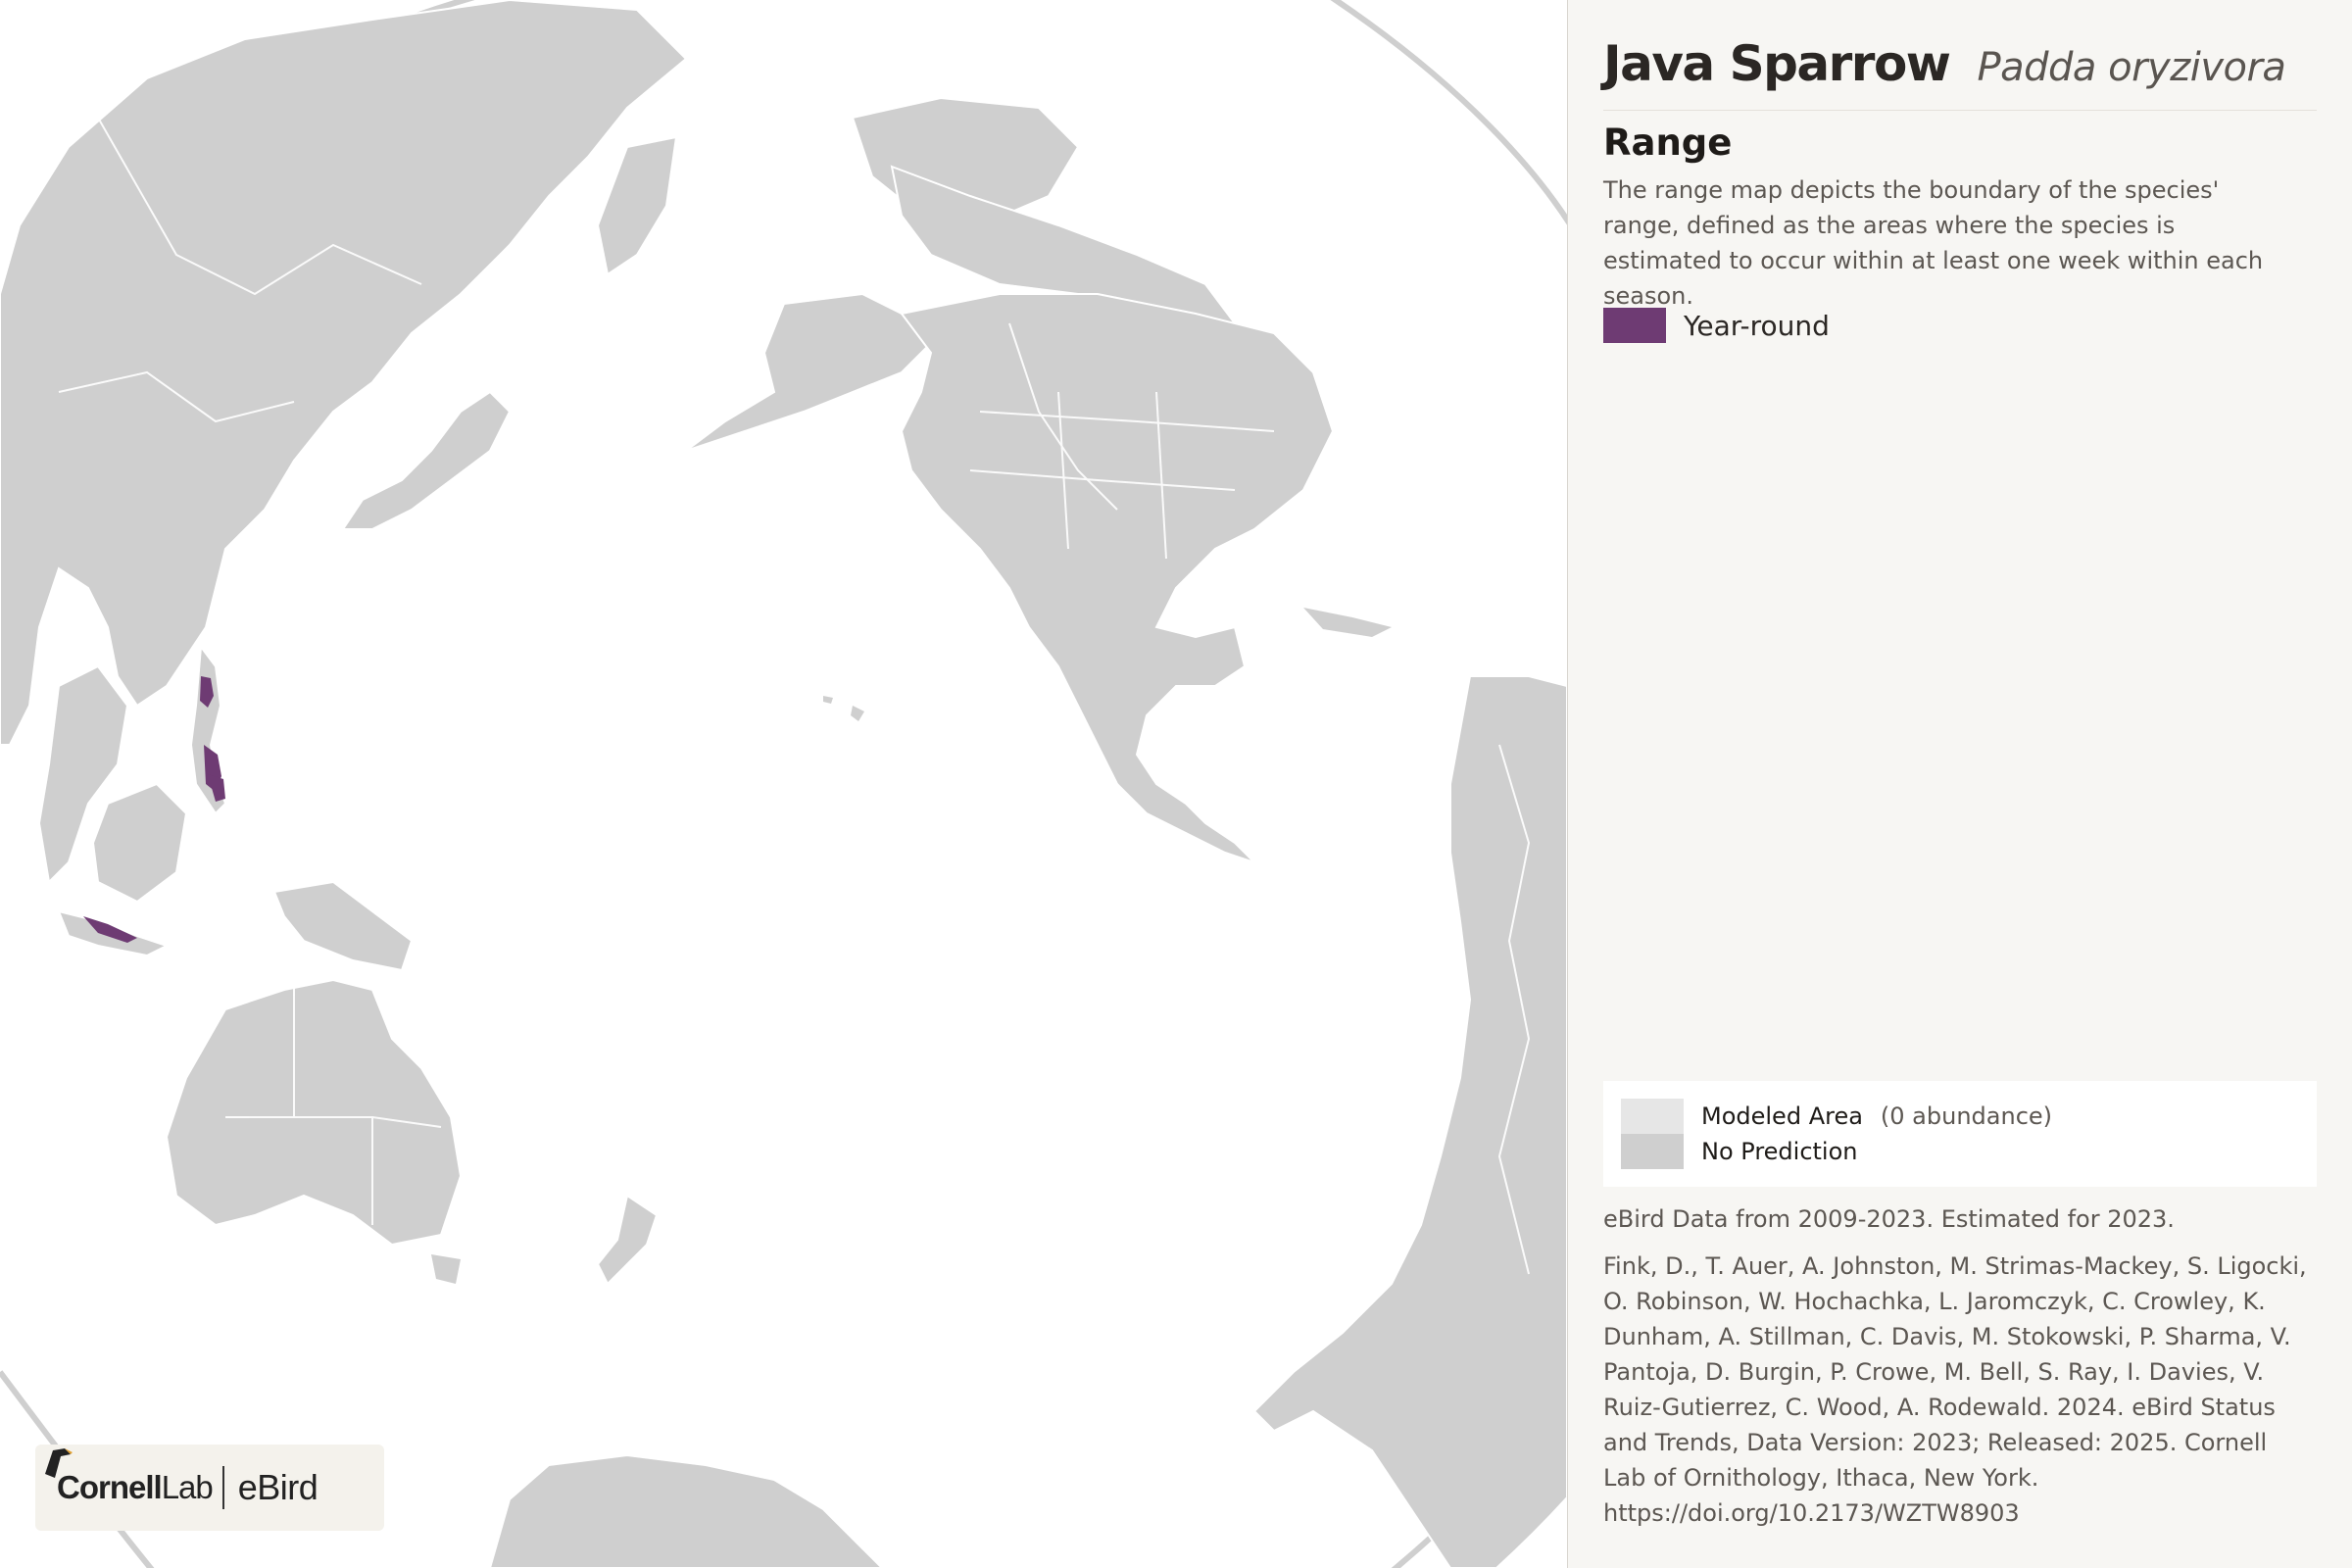  Describe the element at coordinates (1969, 1151) in the screenshot. I see `legend-no-prediction: No Prediction` at that location.